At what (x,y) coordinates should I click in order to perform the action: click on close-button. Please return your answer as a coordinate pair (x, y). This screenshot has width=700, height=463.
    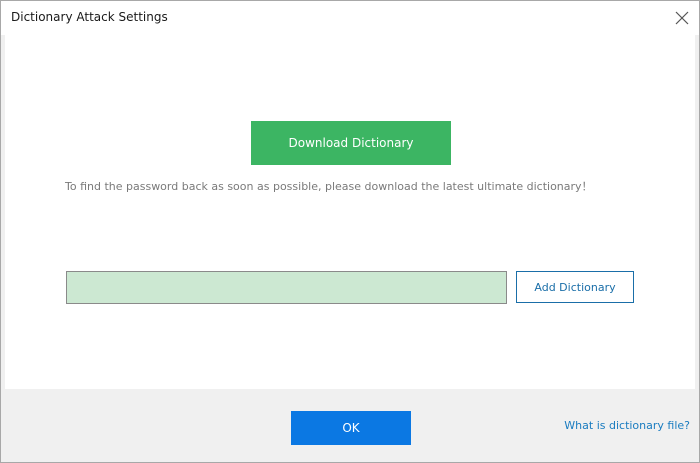
    Looking at the image, I should click on (682, 18).